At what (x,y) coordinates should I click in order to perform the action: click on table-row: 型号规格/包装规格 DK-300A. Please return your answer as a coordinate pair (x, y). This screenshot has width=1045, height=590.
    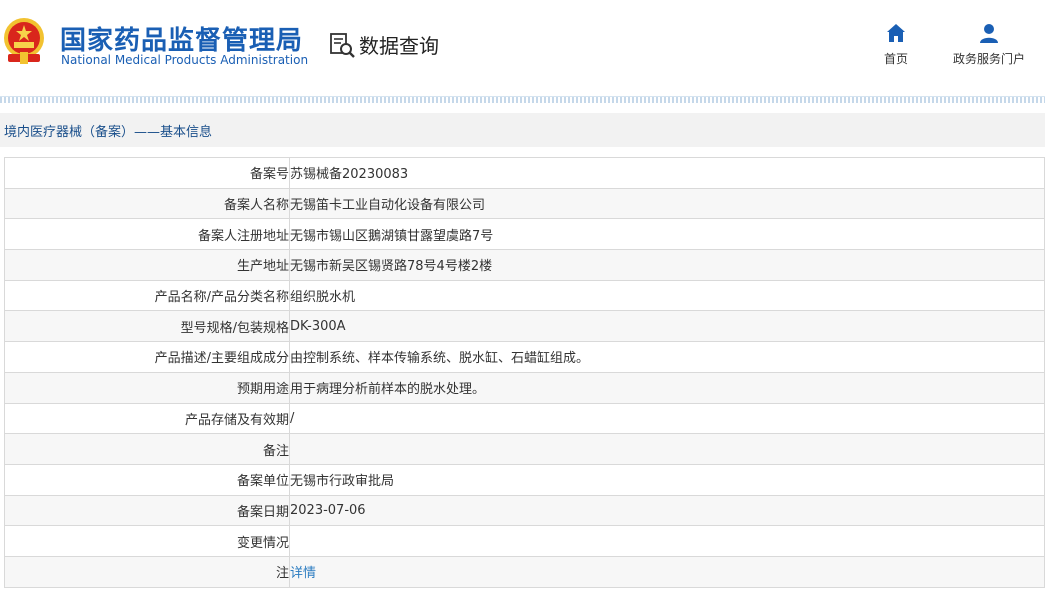
    Looking at the image, I should click on (524, 326).